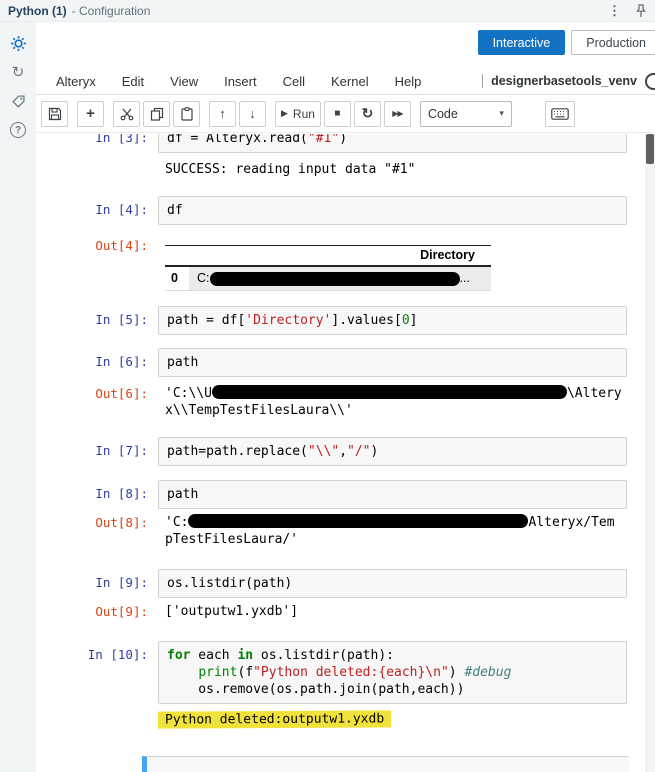 Image resolution: width=655 pixels, height=772 pixels. What do you see at coordinates (465, 113) in the screenshot?
I see `cell-type-select: Code ▾` at bounding box center [465, 113].